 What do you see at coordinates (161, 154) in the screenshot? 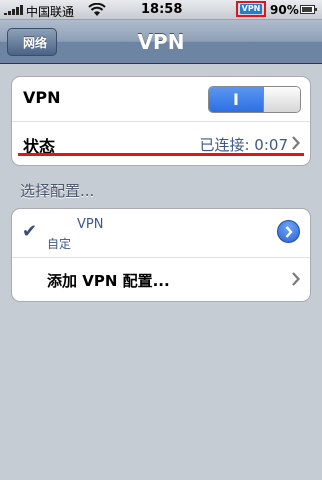
I see `red-highlight-underline` at bounding box center [161, 154].